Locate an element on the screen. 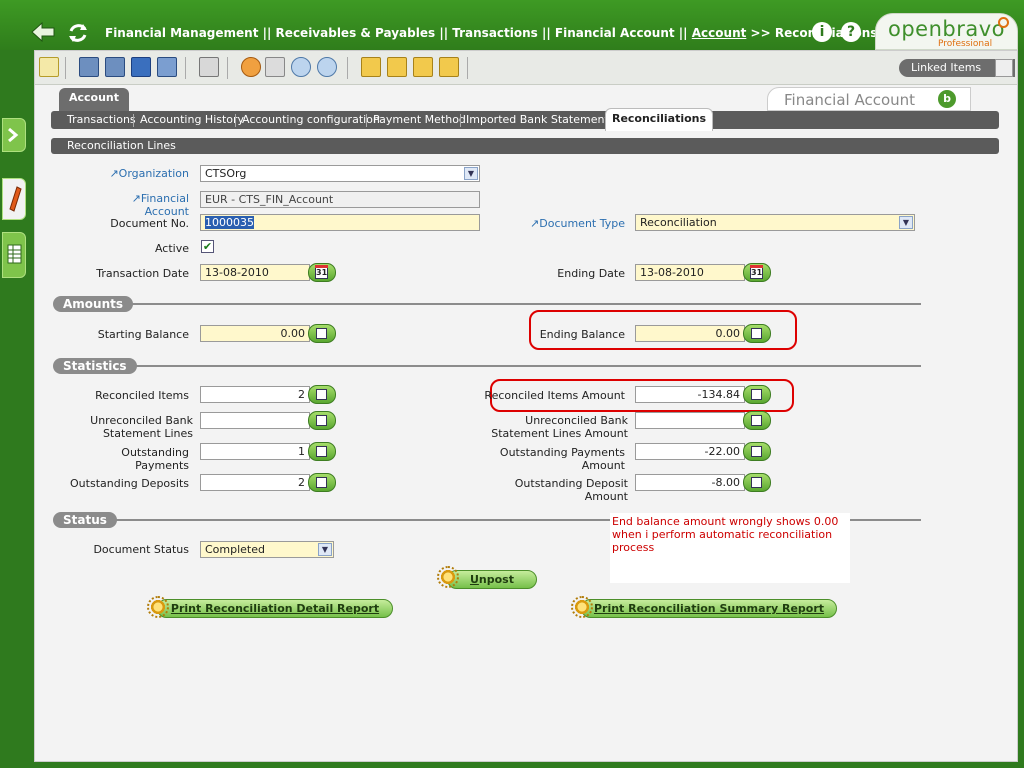 This screenshot has height=768, width=1024. starting-balance-calculator-button is located at coordinates (322, 333).